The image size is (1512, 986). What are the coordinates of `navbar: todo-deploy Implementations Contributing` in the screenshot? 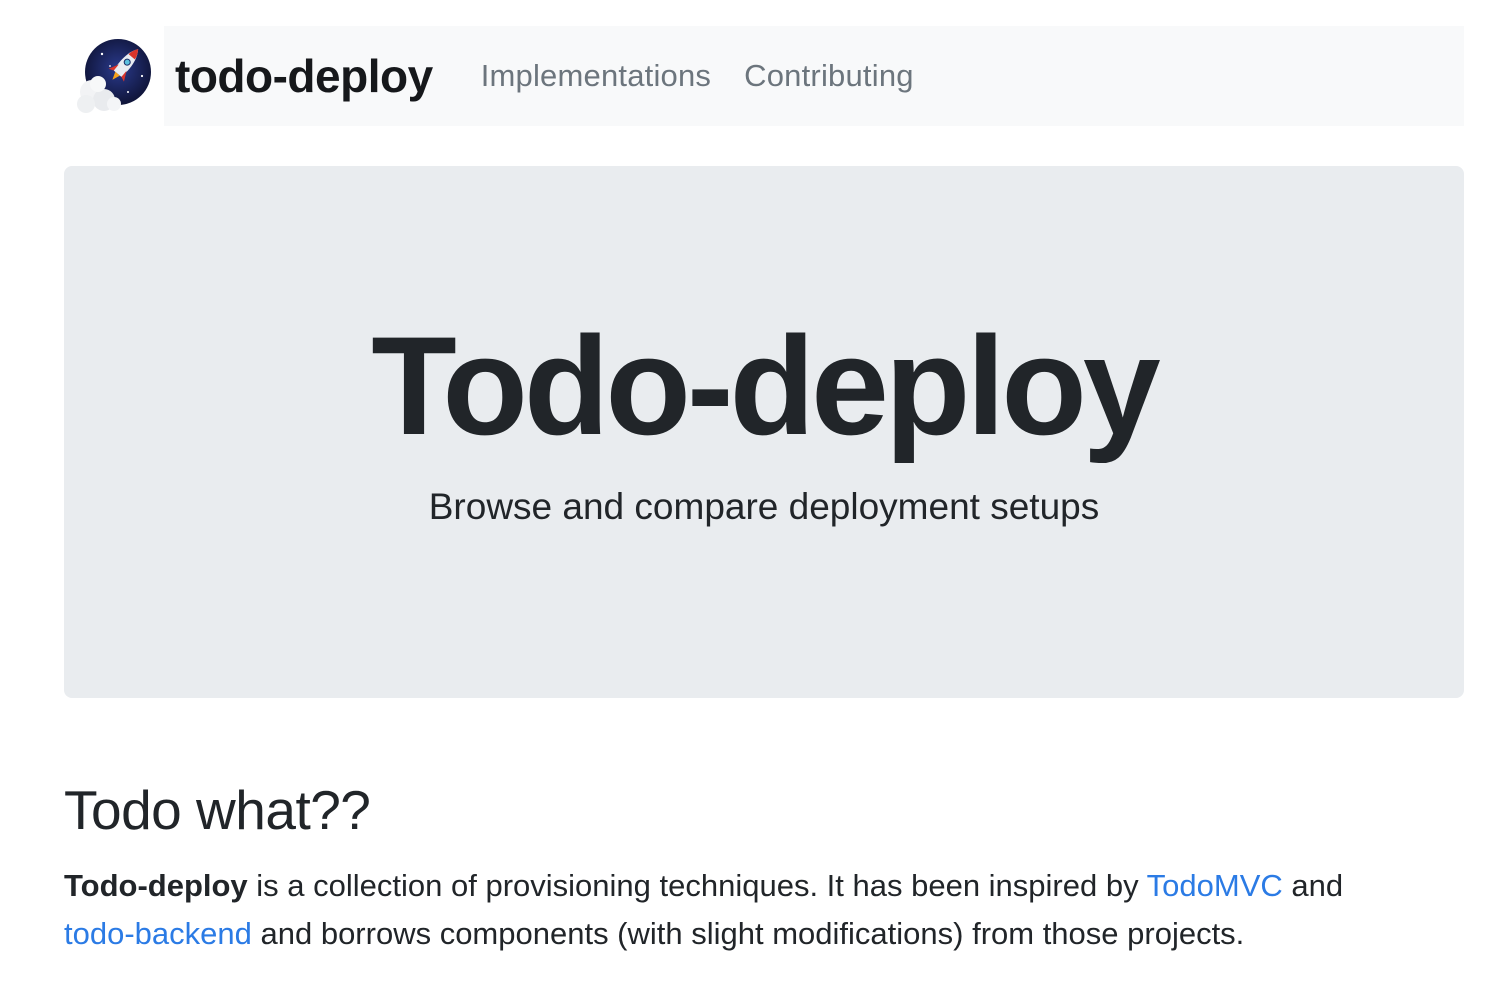 It's located at (764, 76).